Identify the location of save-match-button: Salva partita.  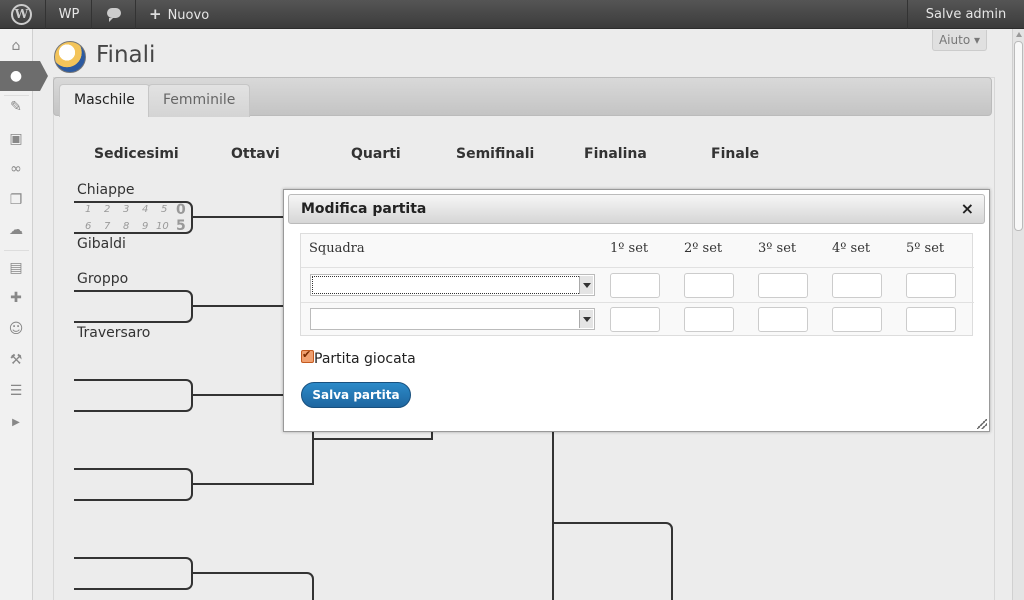
(356, 395).